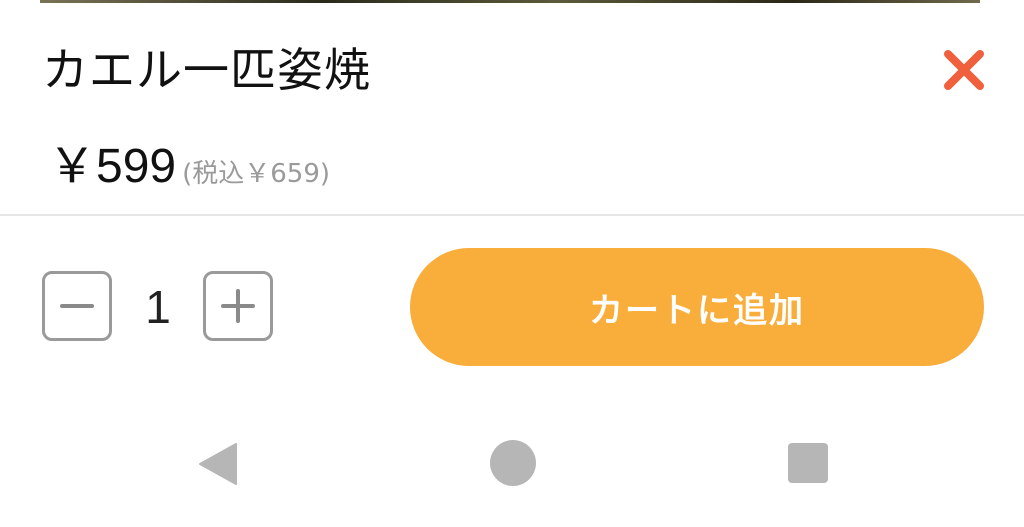  I want to click on product-title: カエル一匹姿焼, so click(206, 70).